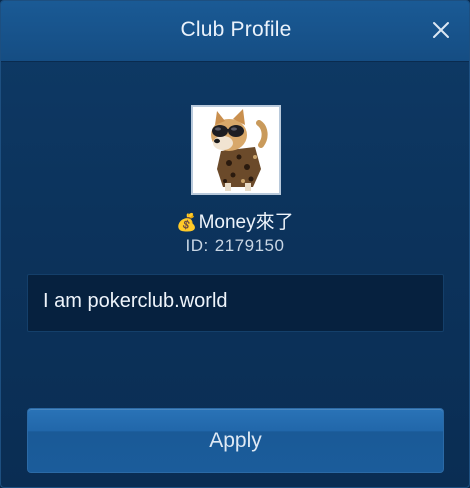 Image resolution: width=470 pixels, height=488 pixels. What do you see at coordinates (249, 245) in the screenshot?
I see `user-id-value: 2179150` at bounding box center [249, 245].